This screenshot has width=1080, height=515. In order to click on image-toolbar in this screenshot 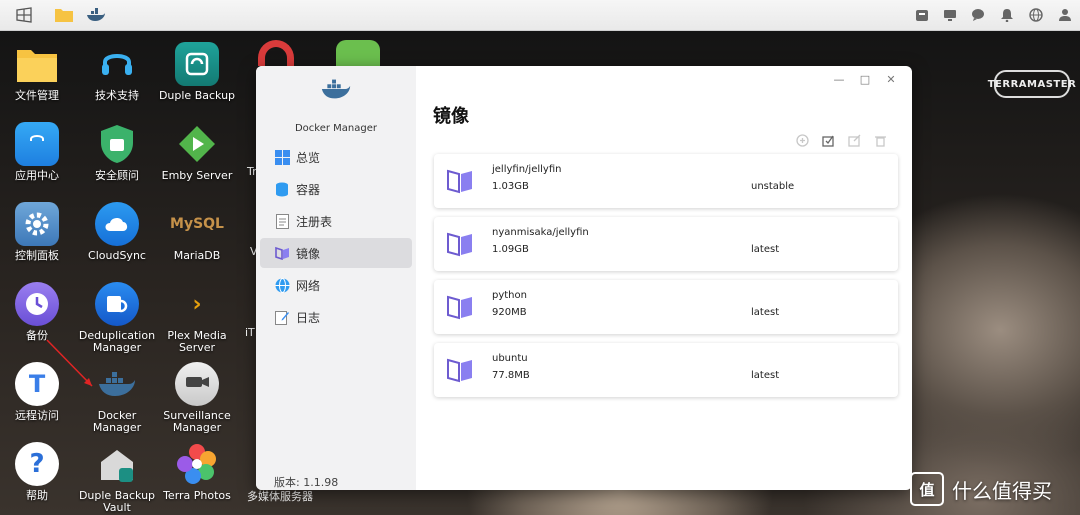, I will do `click(841, 140)`.